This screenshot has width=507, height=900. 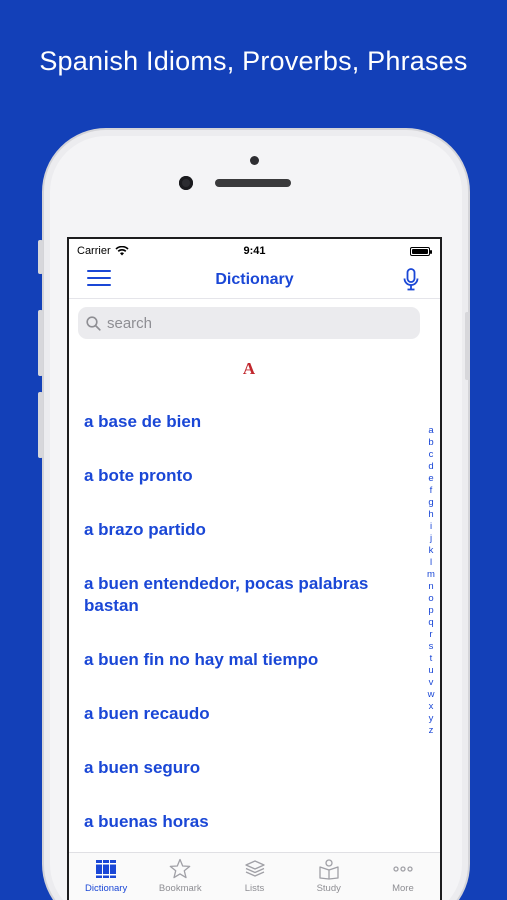 I want to click on index-letter: o, so click(x=430, y=599).